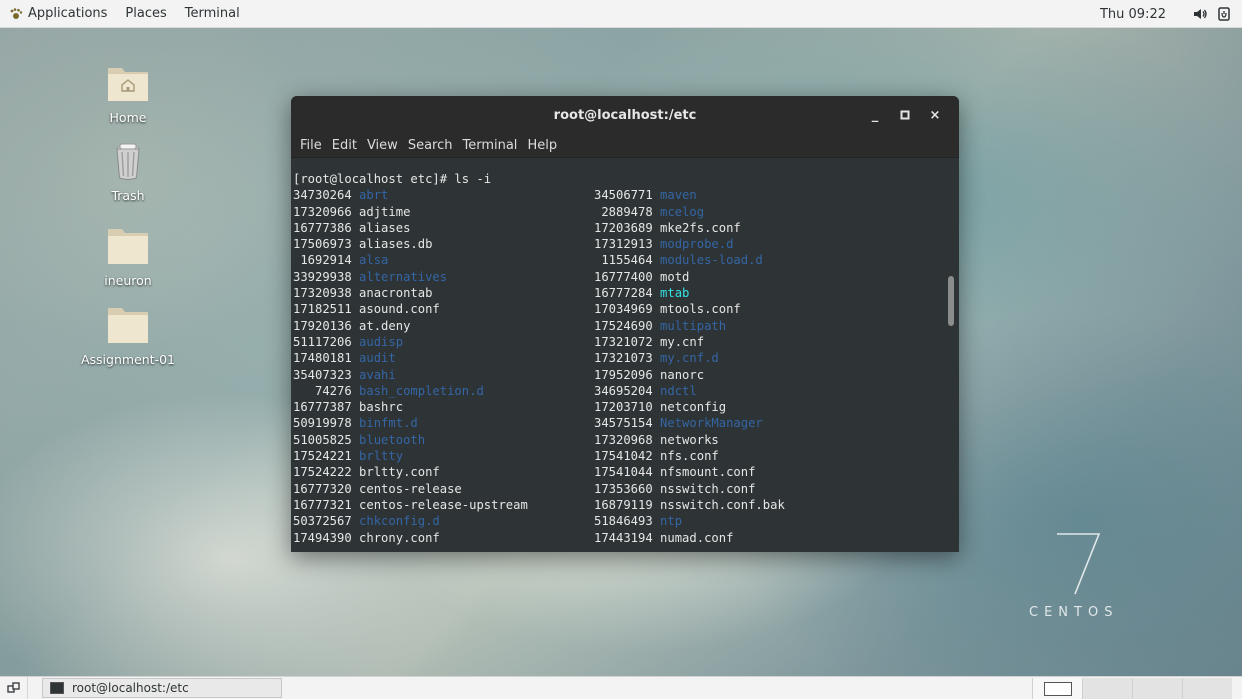 The height and width of the screenshot is (699, 1242). I want to click on directory-name: mcelog, so click(682, 211).